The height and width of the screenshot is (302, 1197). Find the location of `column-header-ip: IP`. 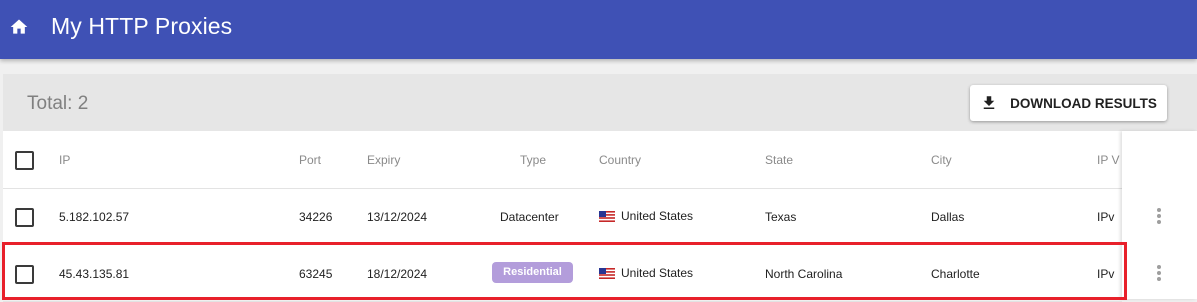

column-header-ip: IP is located at coordinates (64, 160).